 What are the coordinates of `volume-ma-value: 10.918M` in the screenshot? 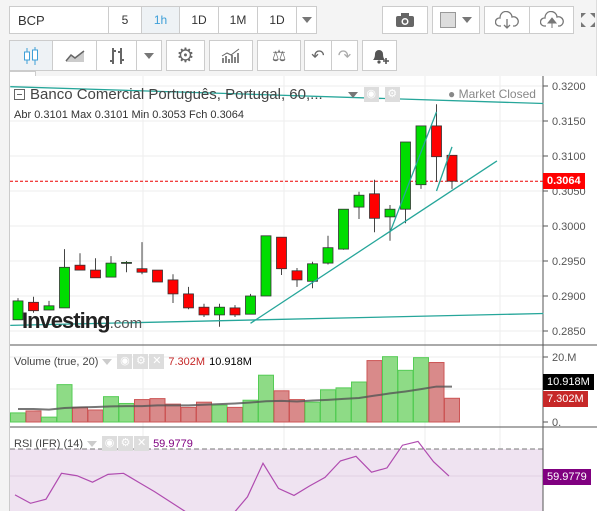 It's located at (230, 361).